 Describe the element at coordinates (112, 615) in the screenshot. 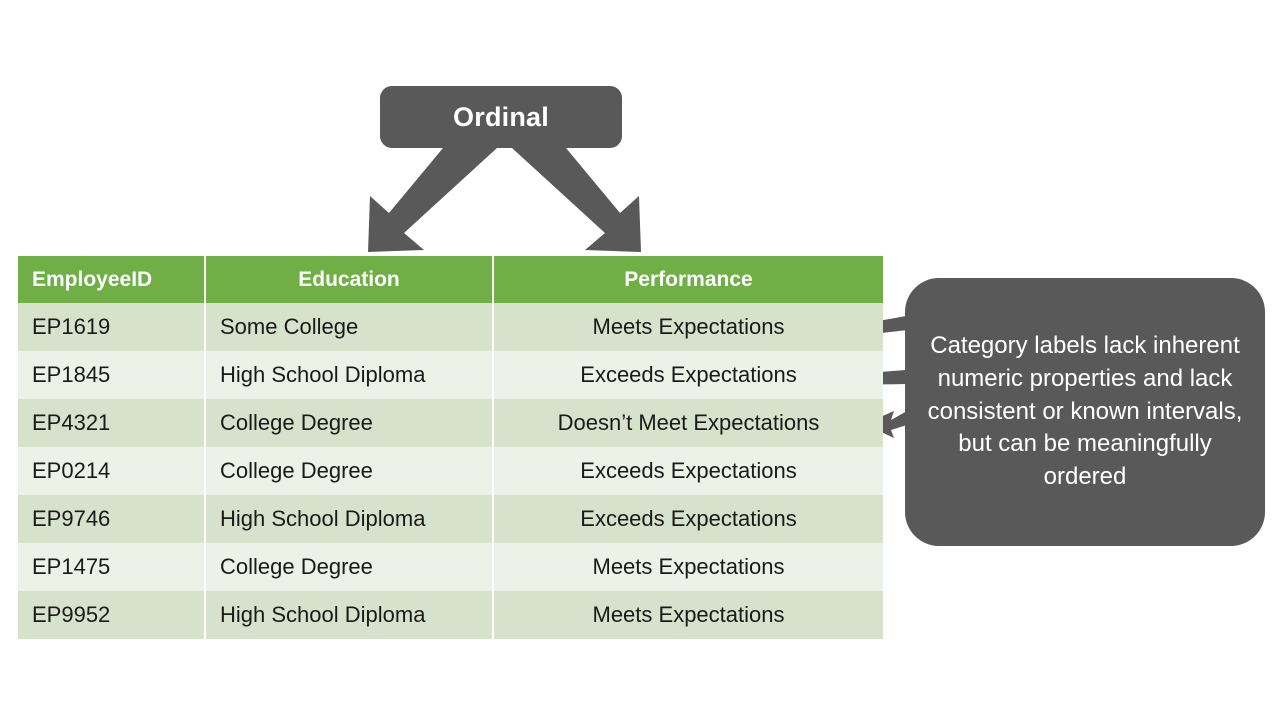

I see `cell-employeeid: EP9952` at that location.